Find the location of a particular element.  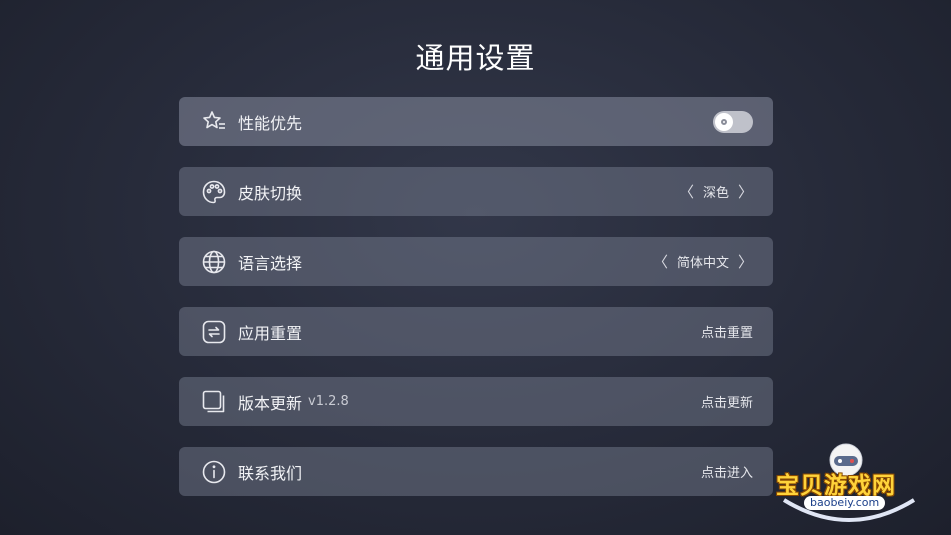

skin-prev-chevron: 〈 is located at coordinates (686, 191).